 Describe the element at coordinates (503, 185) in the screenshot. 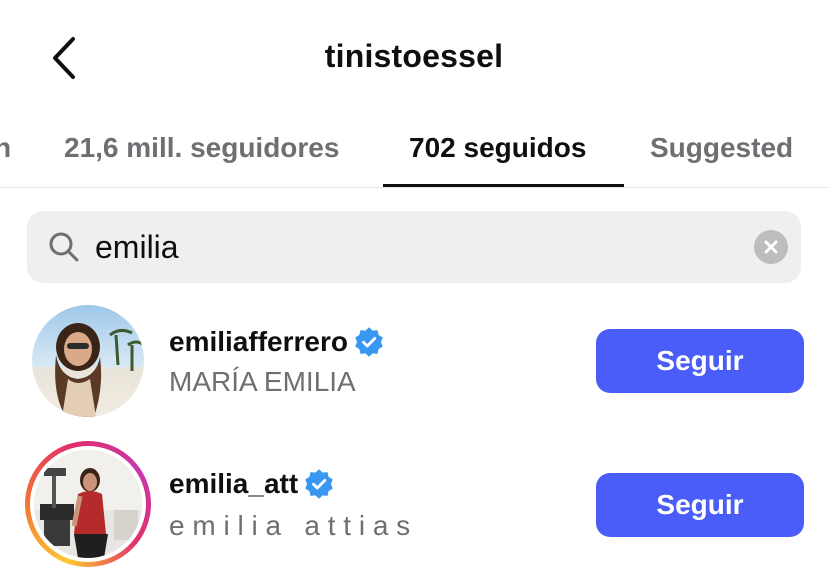

I see `active-tab-indicator` at that location.